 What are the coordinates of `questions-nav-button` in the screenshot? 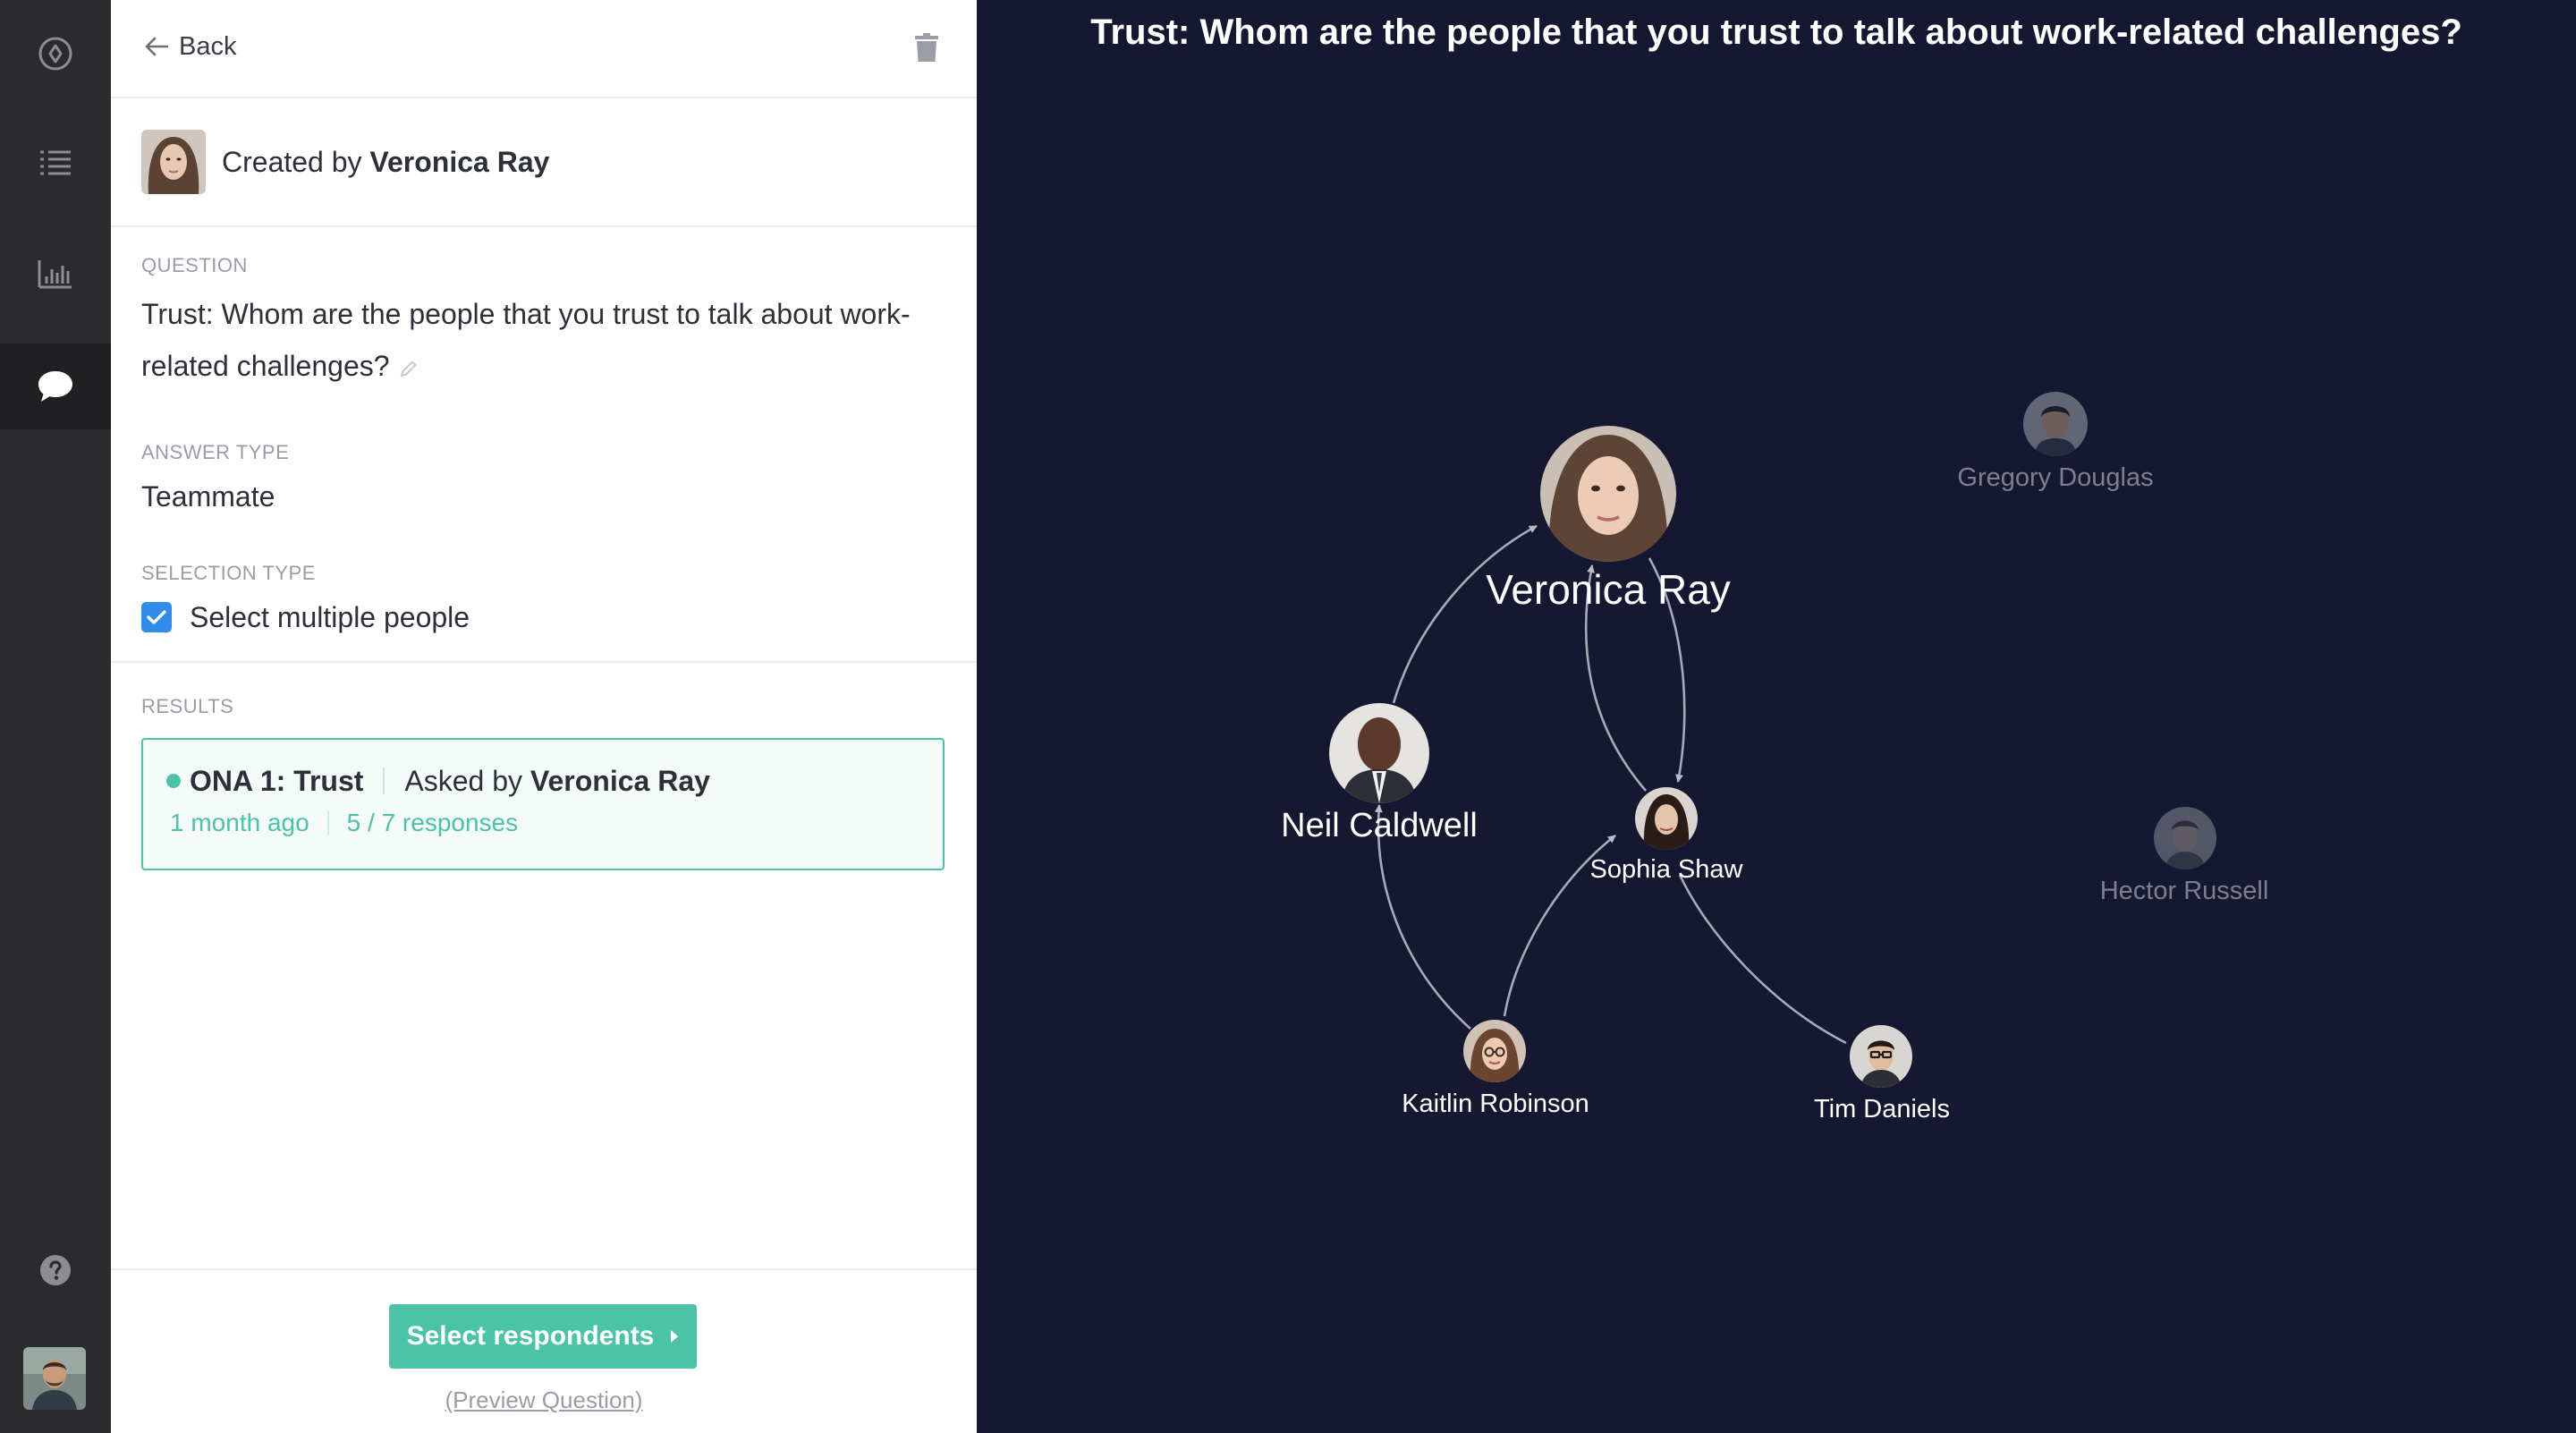 It's located at (55, 386).